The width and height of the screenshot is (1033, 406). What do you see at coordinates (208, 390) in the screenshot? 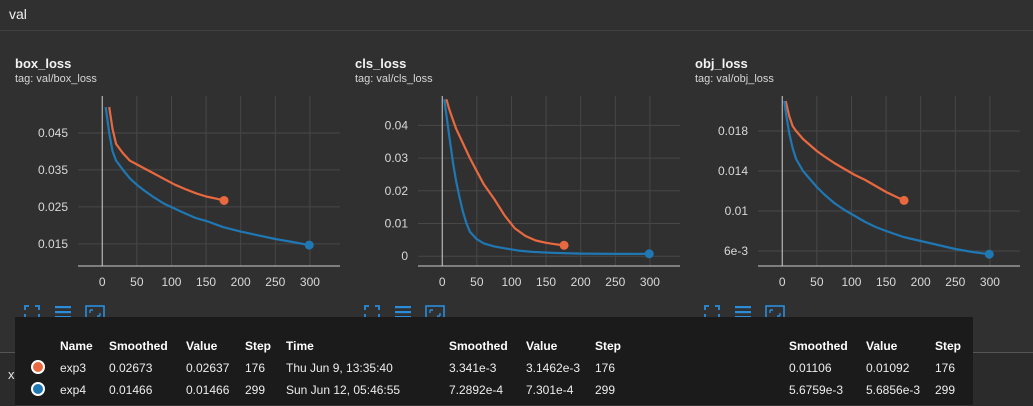
I see `box-value: 0.01466` at bounding box center [208, 390].